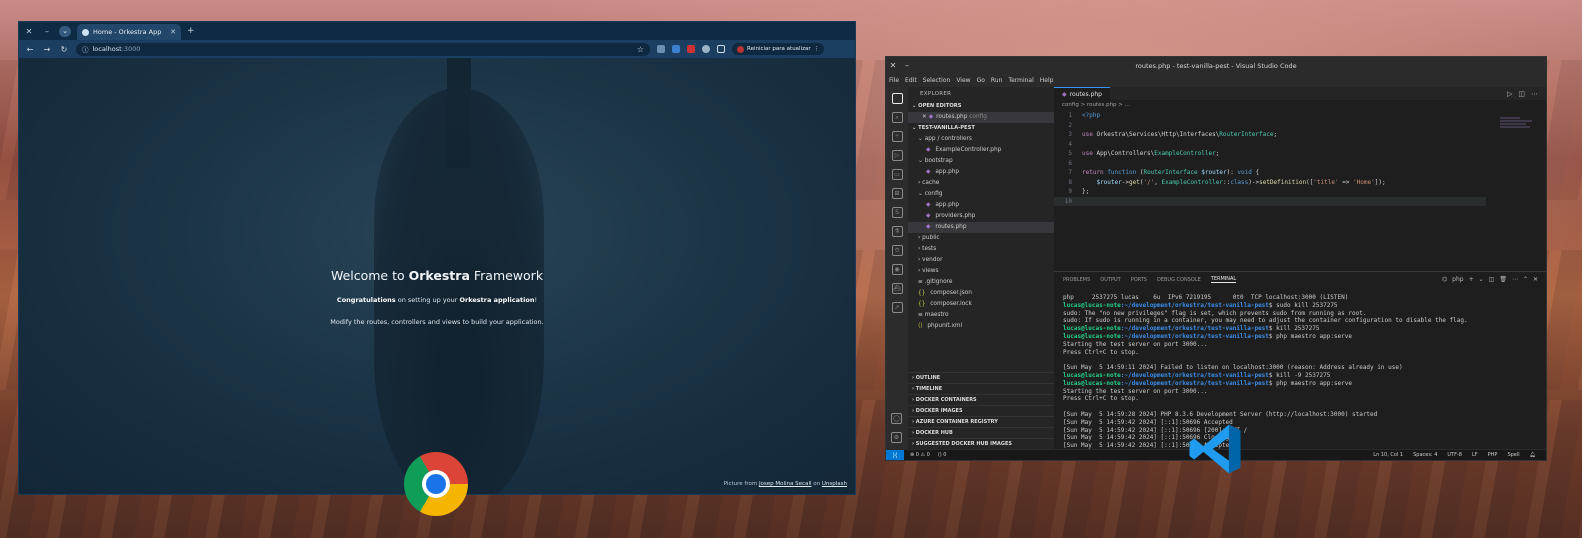  Describe the element at coordinates (1110, 280) in the screenshot. I see `panel-tab-output: OUTPUT` at that location.